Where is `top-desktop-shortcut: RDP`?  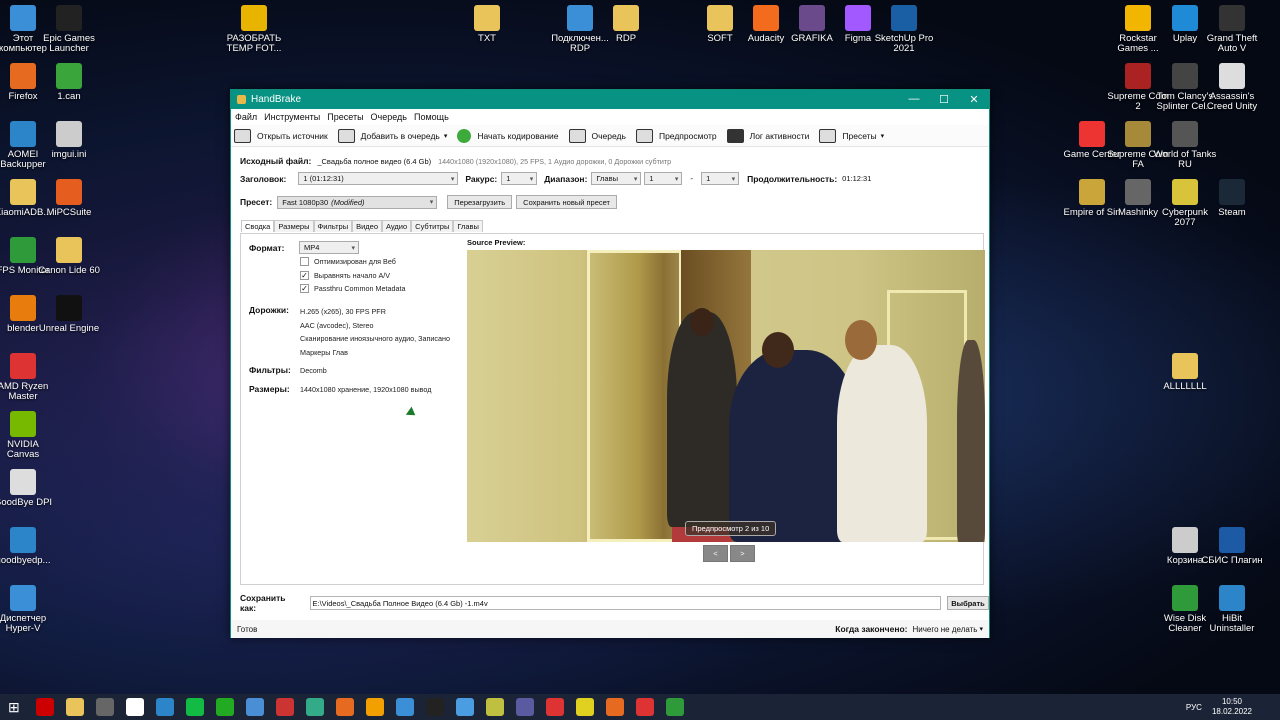
top-desktop-shortcut: RDP is located at coordinates (626, 24).